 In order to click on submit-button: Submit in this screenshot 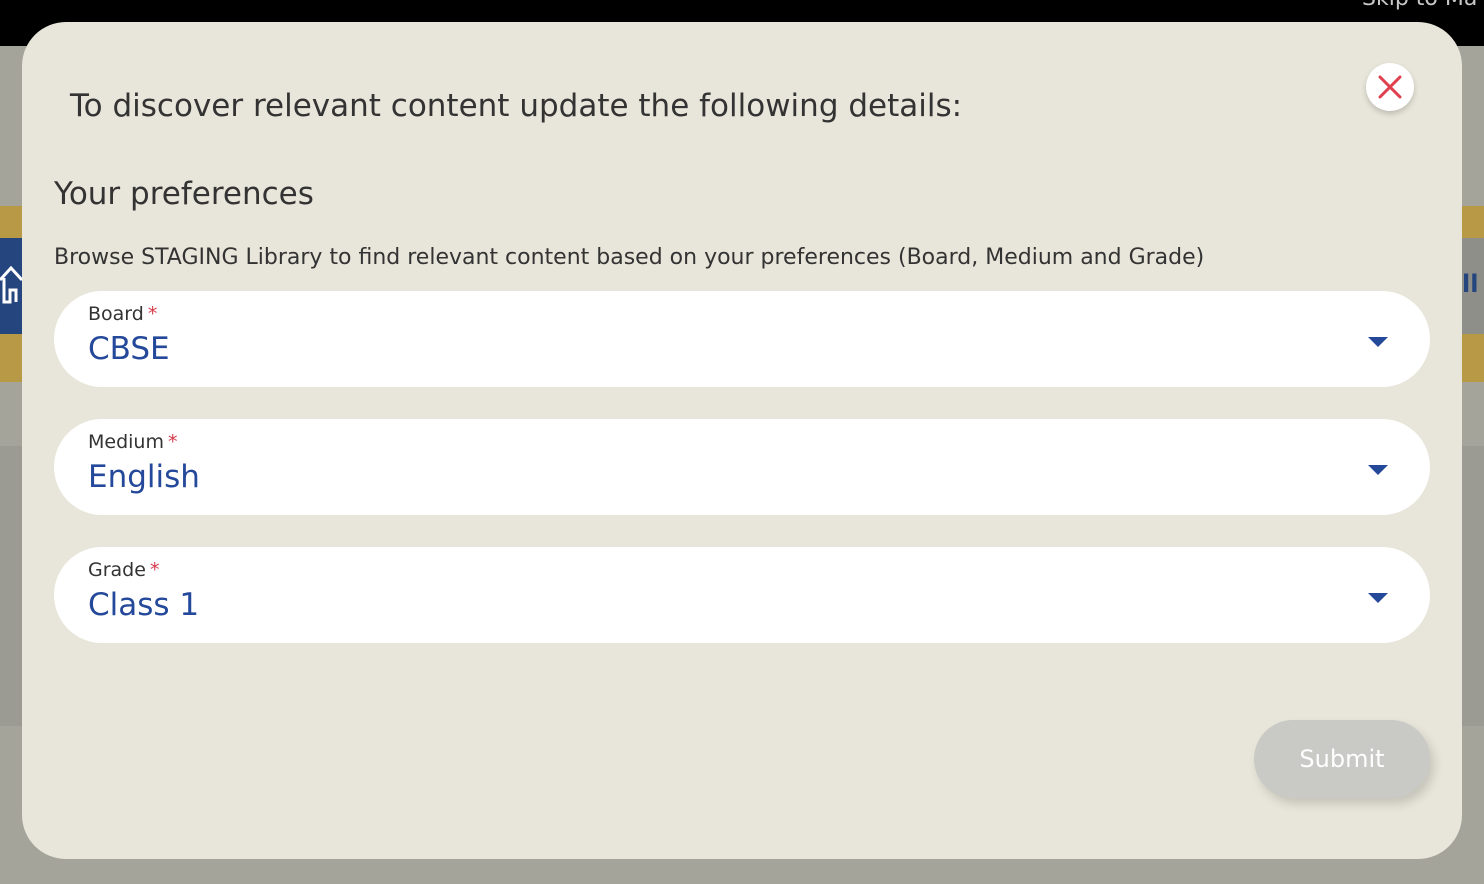, I will do `click(1342, 759)`.